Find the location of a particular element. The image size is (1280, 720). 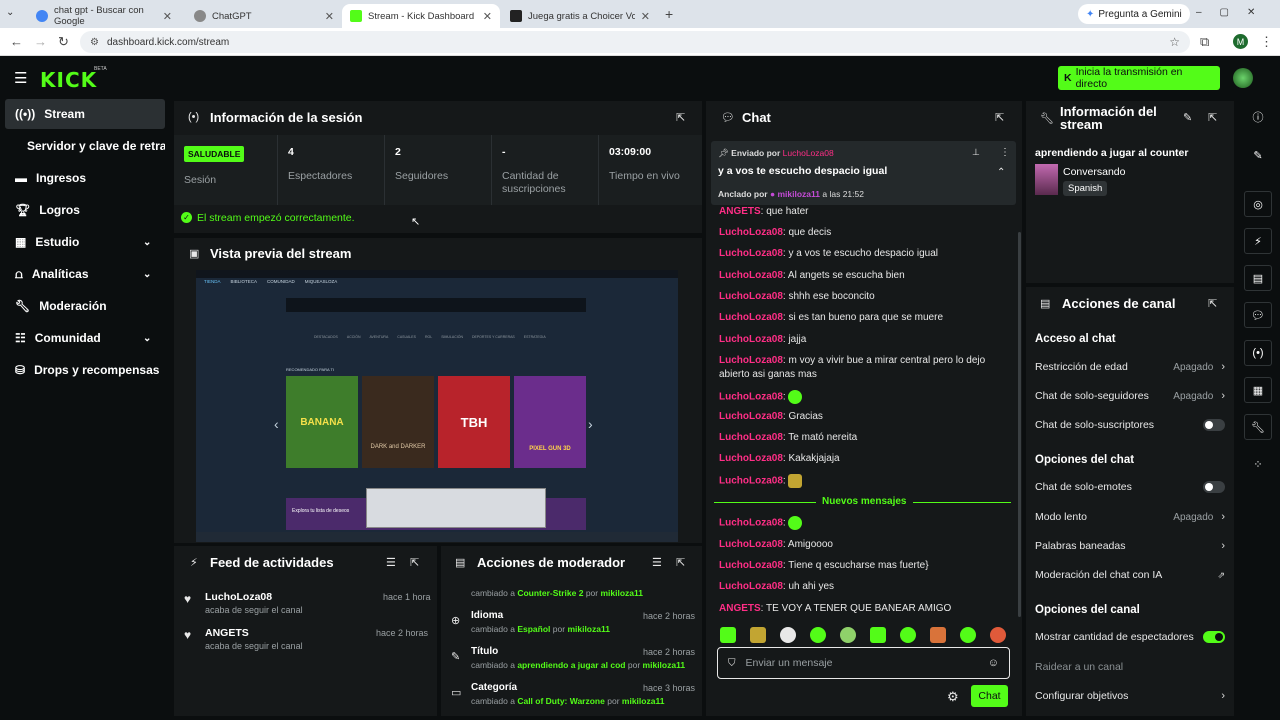

sidebar-item-ingresos: ▬ Ingresos is located at coordinates (85, 178).